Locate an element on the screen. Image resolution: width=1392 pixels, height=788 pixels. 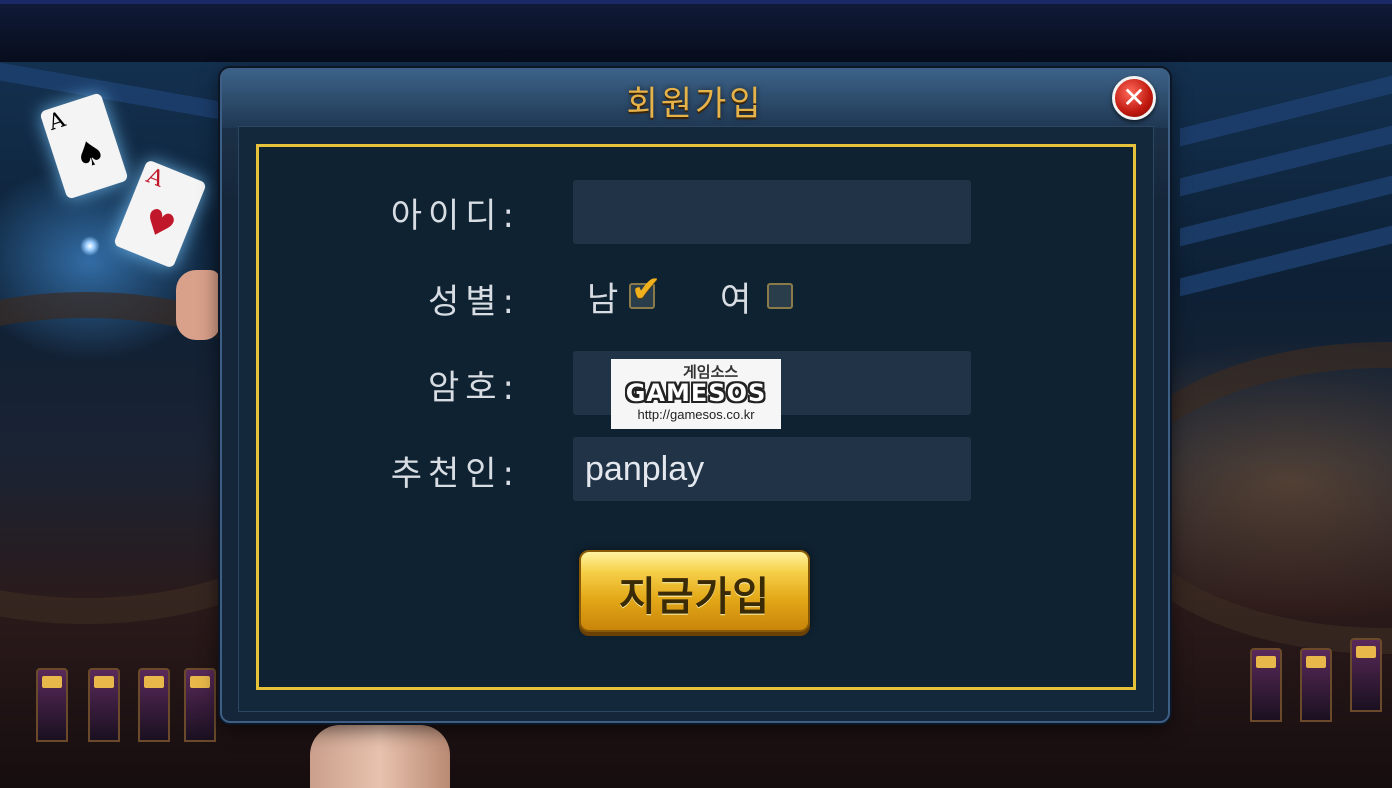
top-bar is located at coordinates (696, 31).